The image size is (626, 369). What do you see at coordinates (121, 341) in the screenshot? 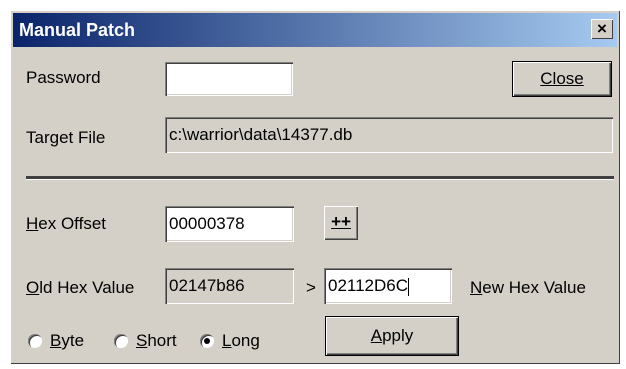
I see `short-radio` at bounding box center [121, 341].